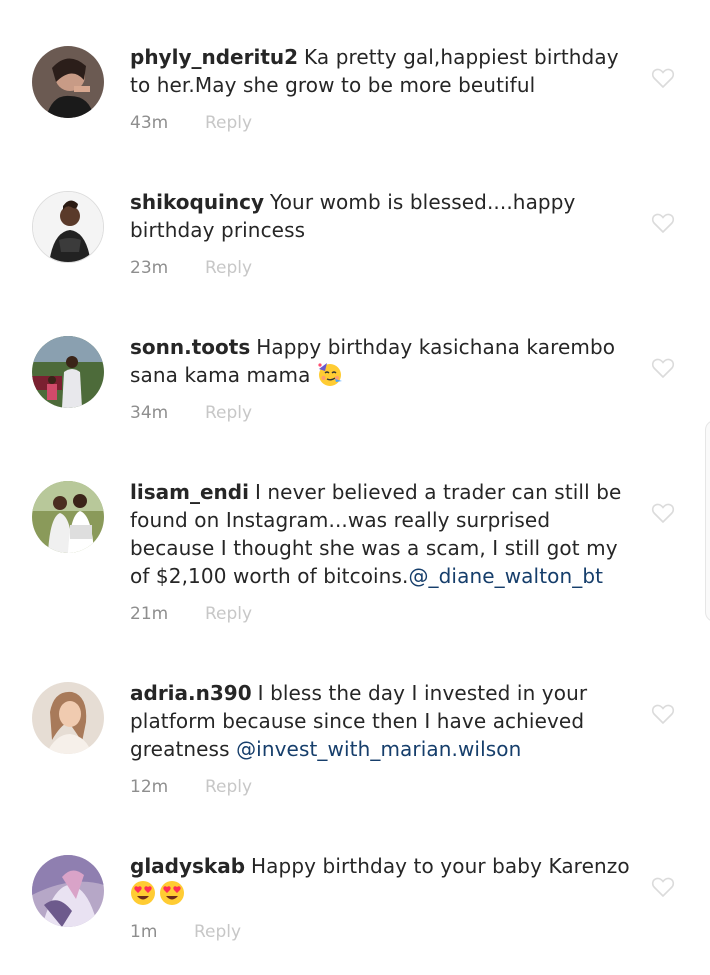 The width and height of the screenshot is (710, 975). I want to click on comment-meta: 1m Reply, so click(185, 932).